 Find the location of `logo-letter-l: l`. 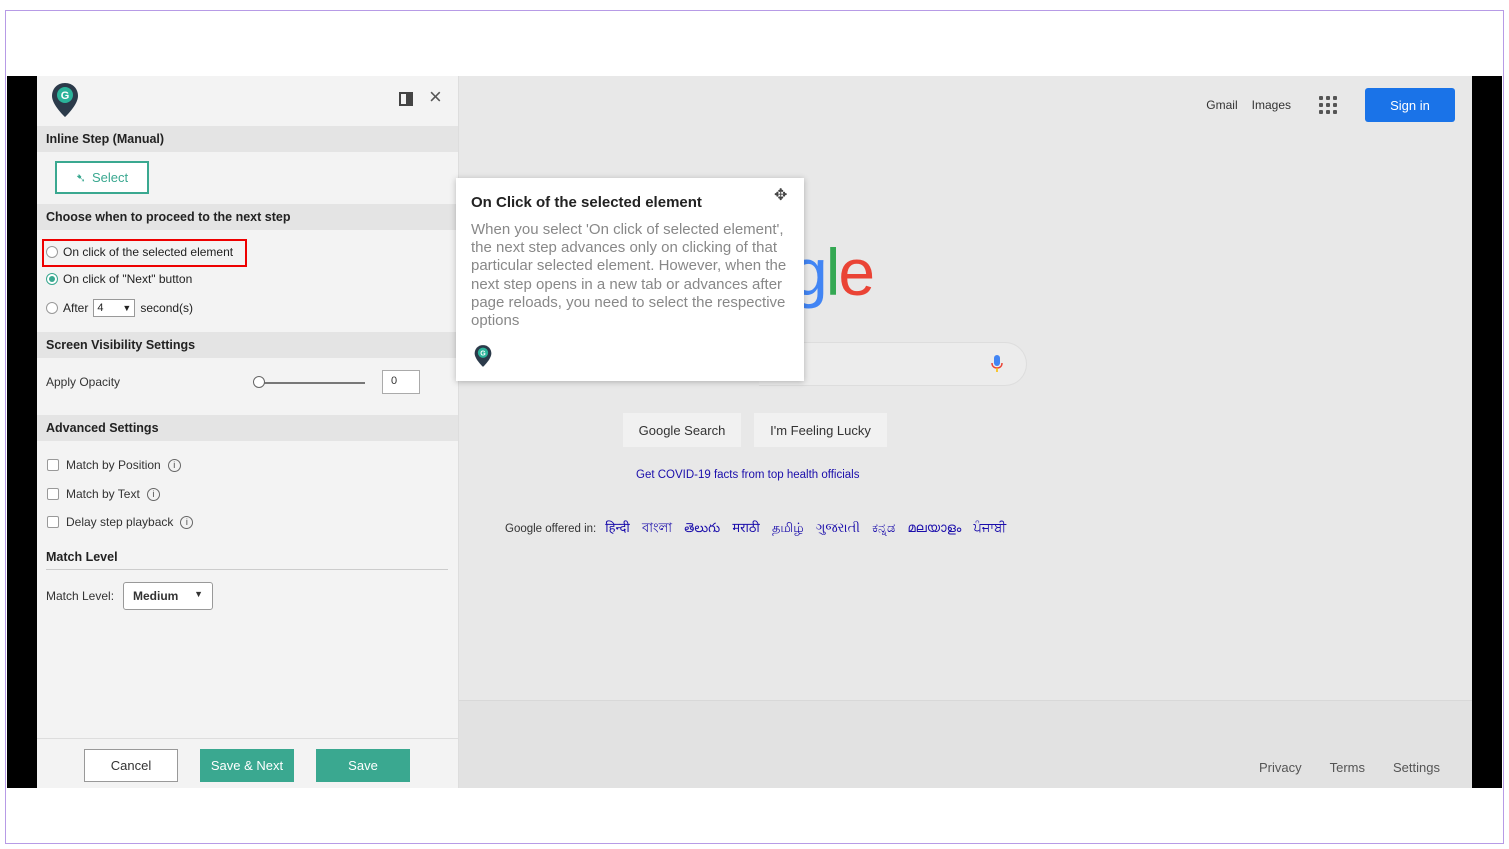

logo-letter-l: l is located at coordinates (833, 272).